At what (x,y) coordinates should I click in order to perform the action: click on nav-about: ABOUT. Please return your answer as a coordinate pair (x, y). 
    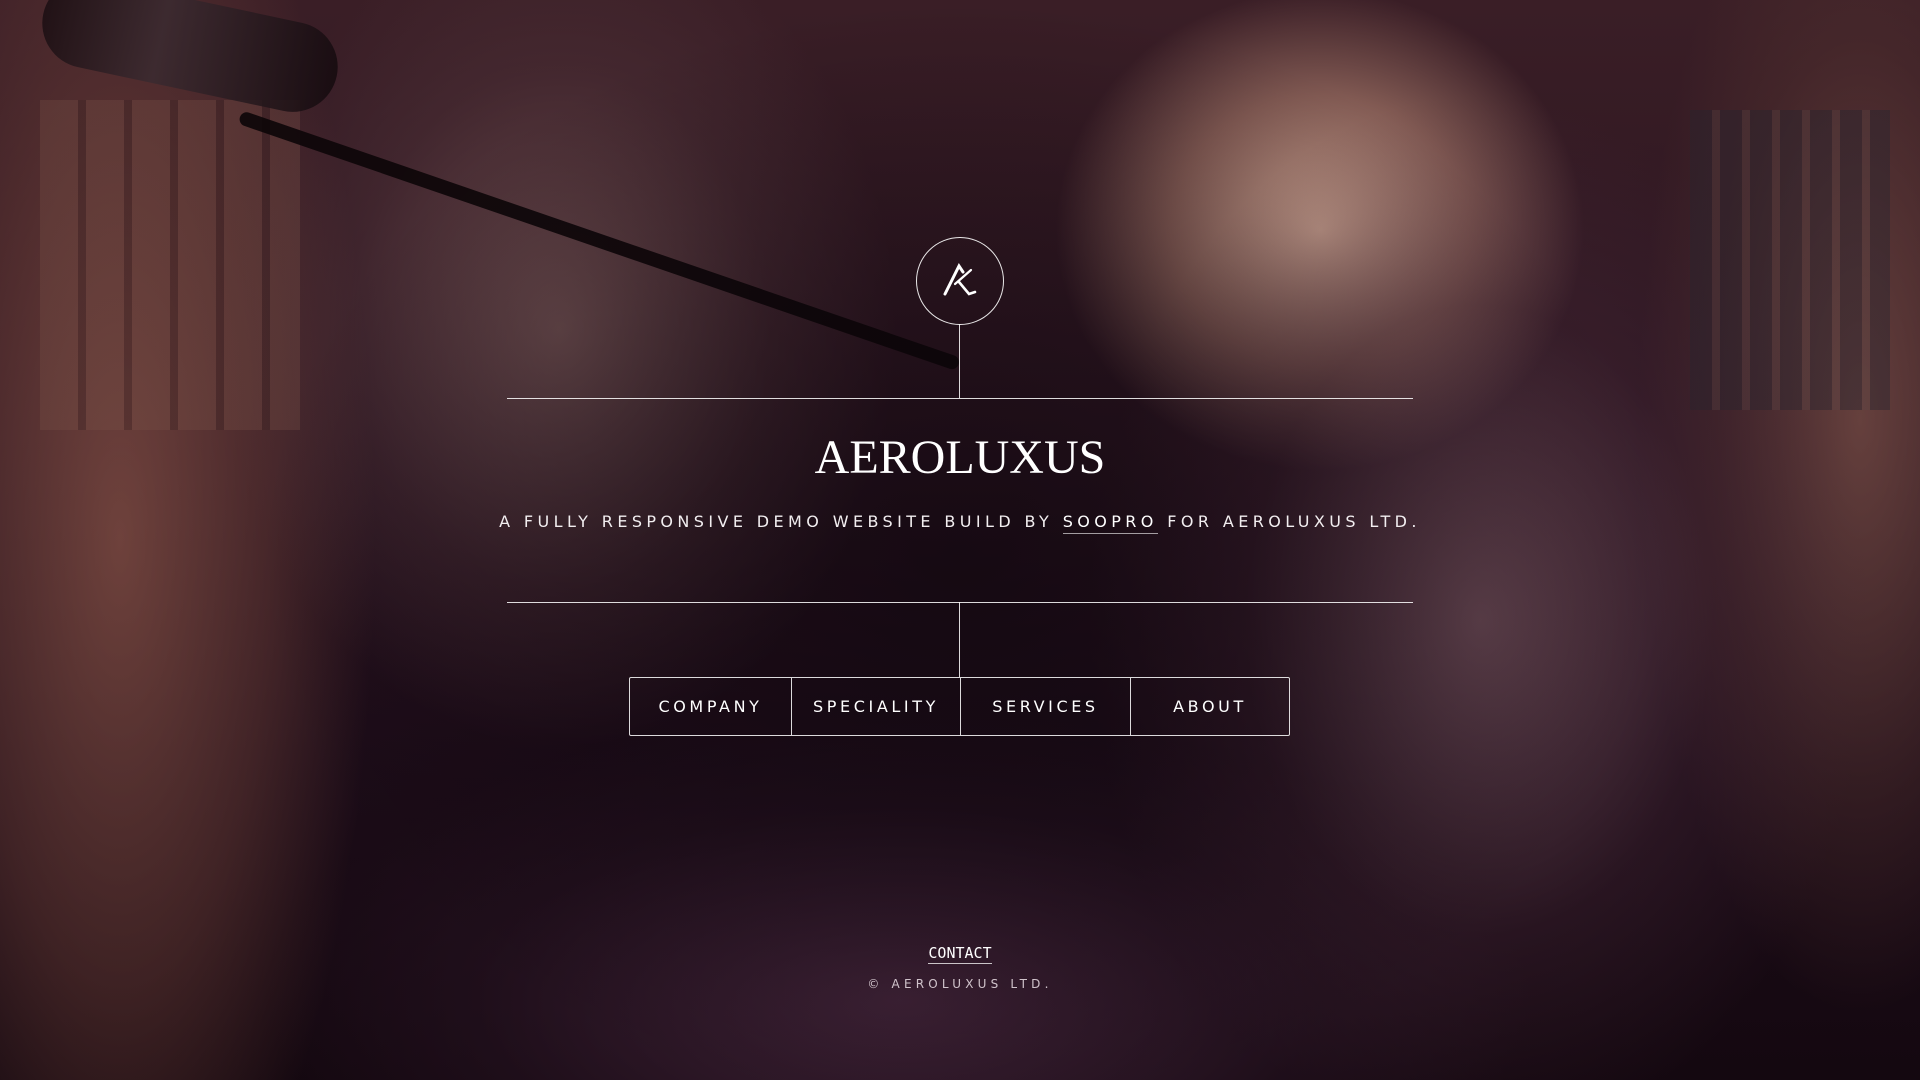
    Looking at the image, I should click on (1209, 706).